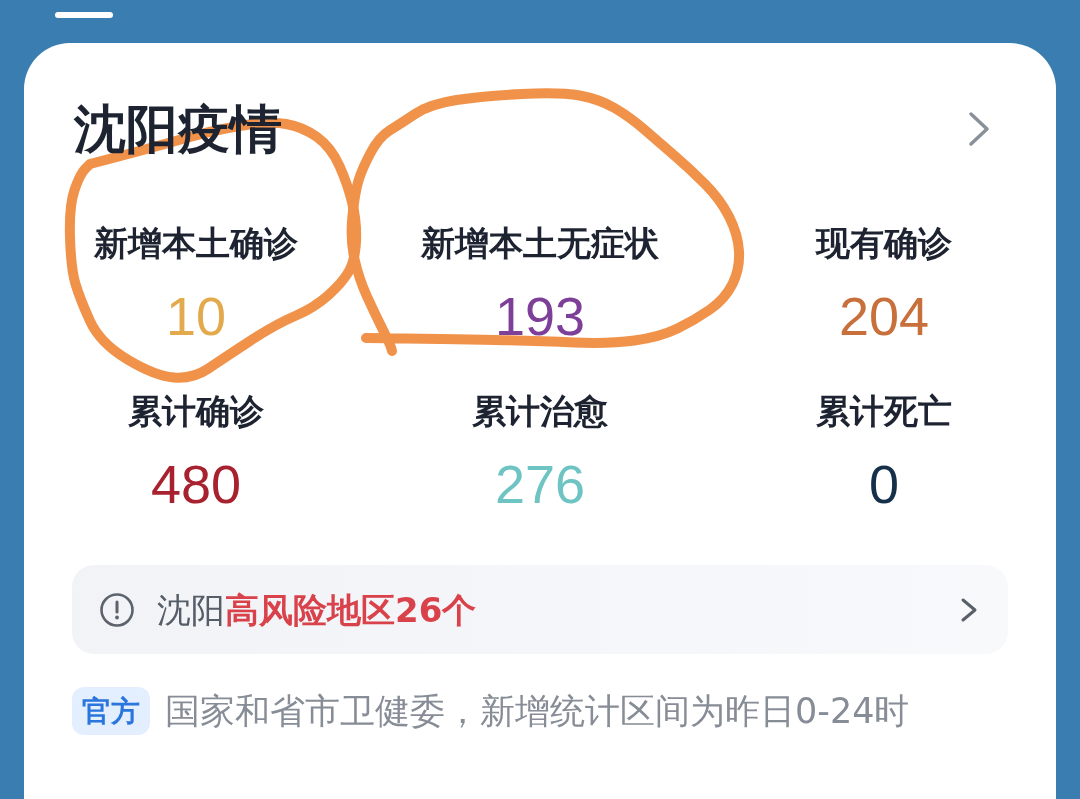  I want to click on stat-value: 193, so click(540, 316).